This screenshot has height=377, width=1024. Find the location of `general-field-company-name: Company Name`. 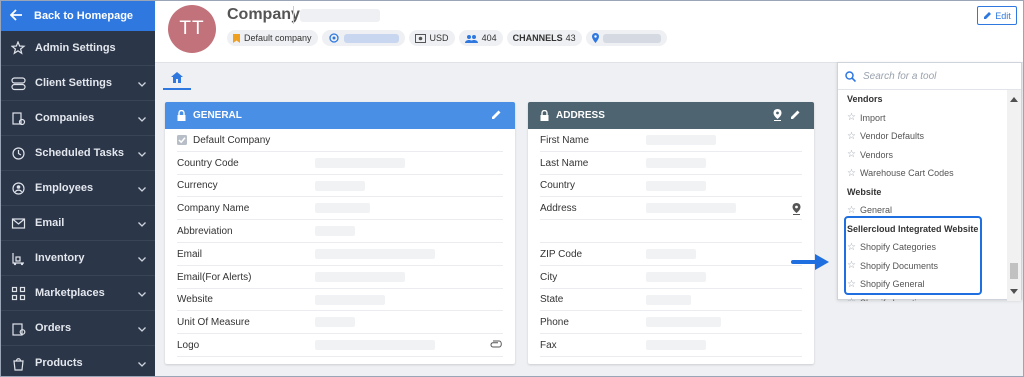

general-field-company-name: Company Name is located at coordinates (340, 208).